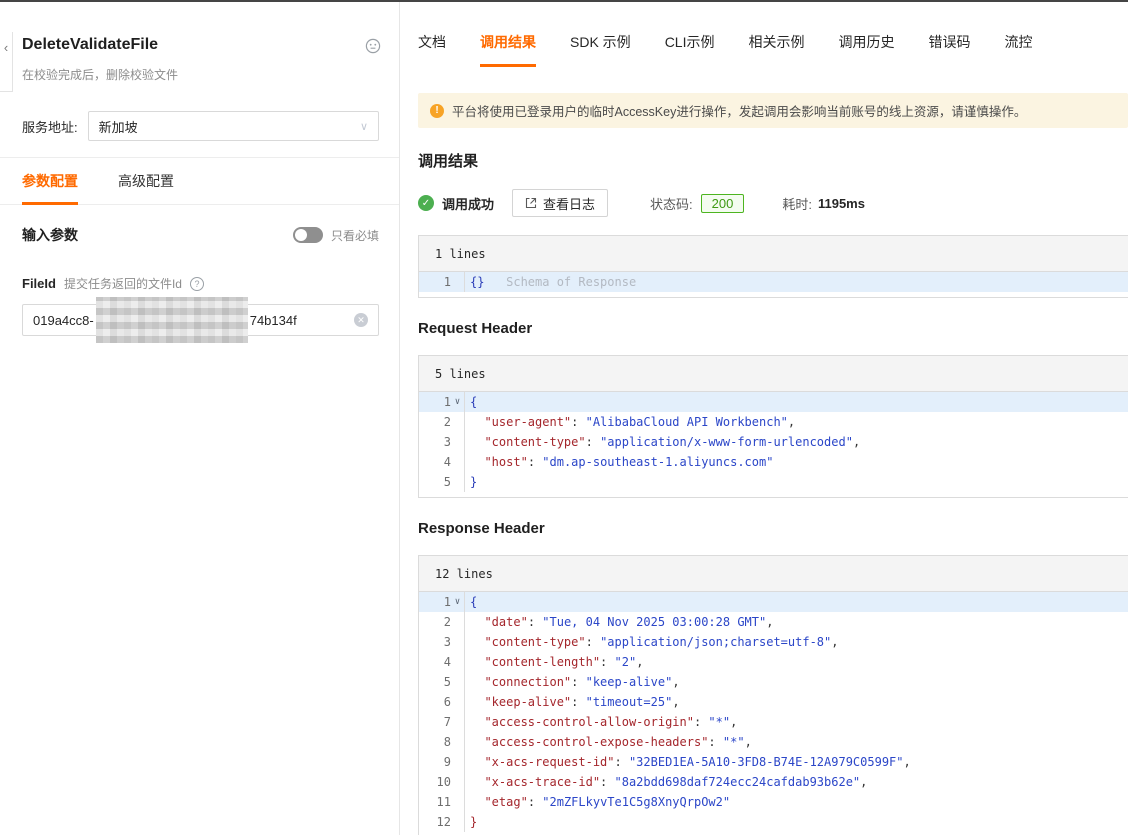  I want to click on field-name-fileid: FileId, so click(39, 283).